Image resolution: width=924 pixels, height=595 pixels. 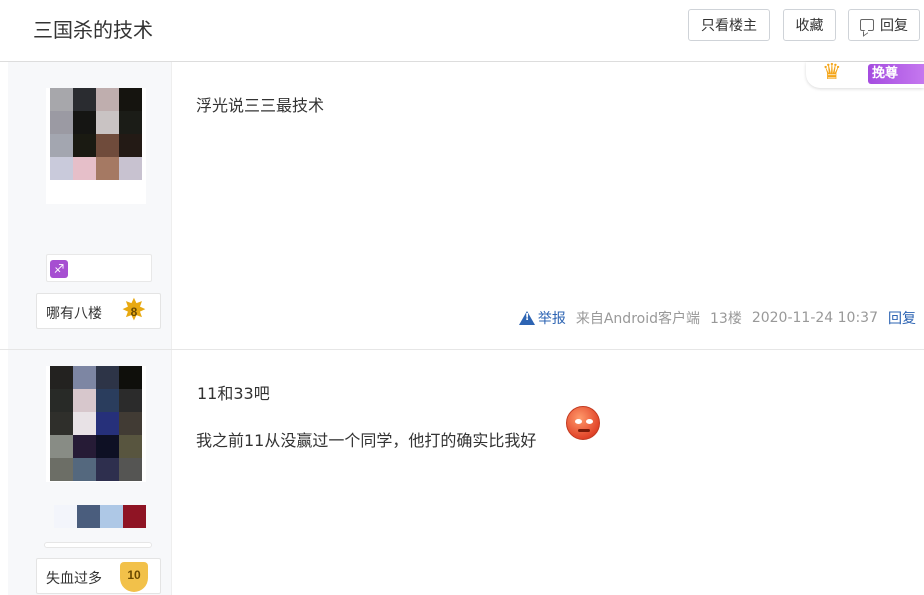 What do you see at coordinates (260, 105) in the screenshot?
I see `post-content: 浮光说三三最技术` at bounding box center [260, 105].